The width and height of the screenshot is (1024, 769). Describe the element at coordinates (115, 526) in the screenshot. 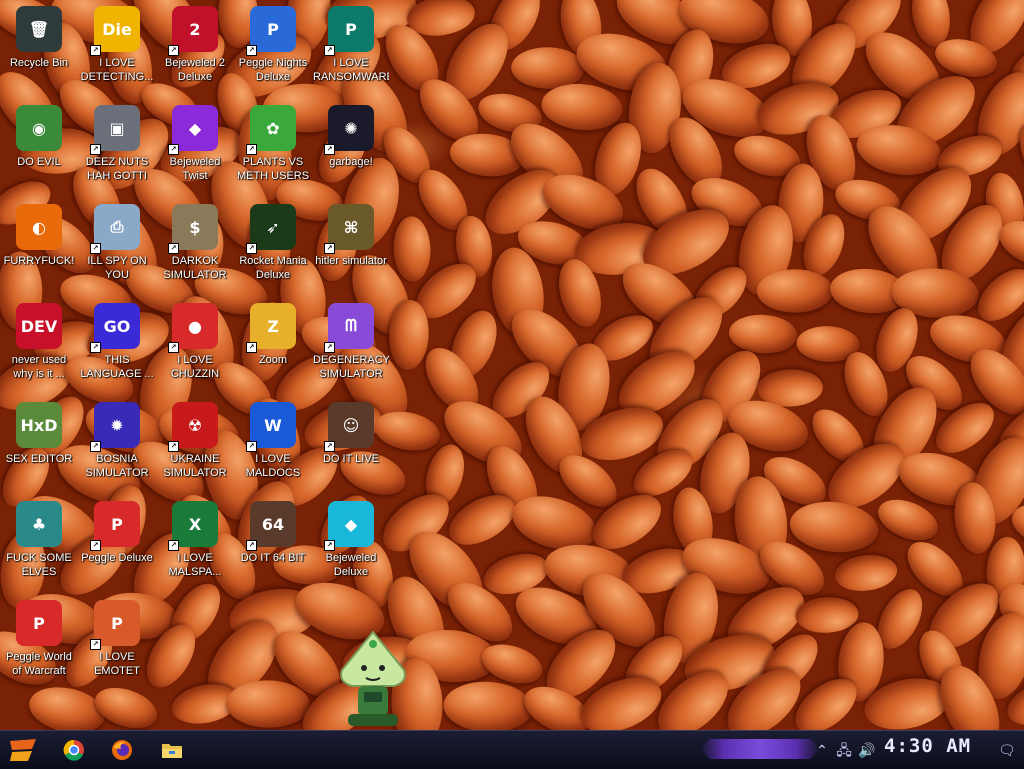

I see `peggle-icon: P ↗` at that location.